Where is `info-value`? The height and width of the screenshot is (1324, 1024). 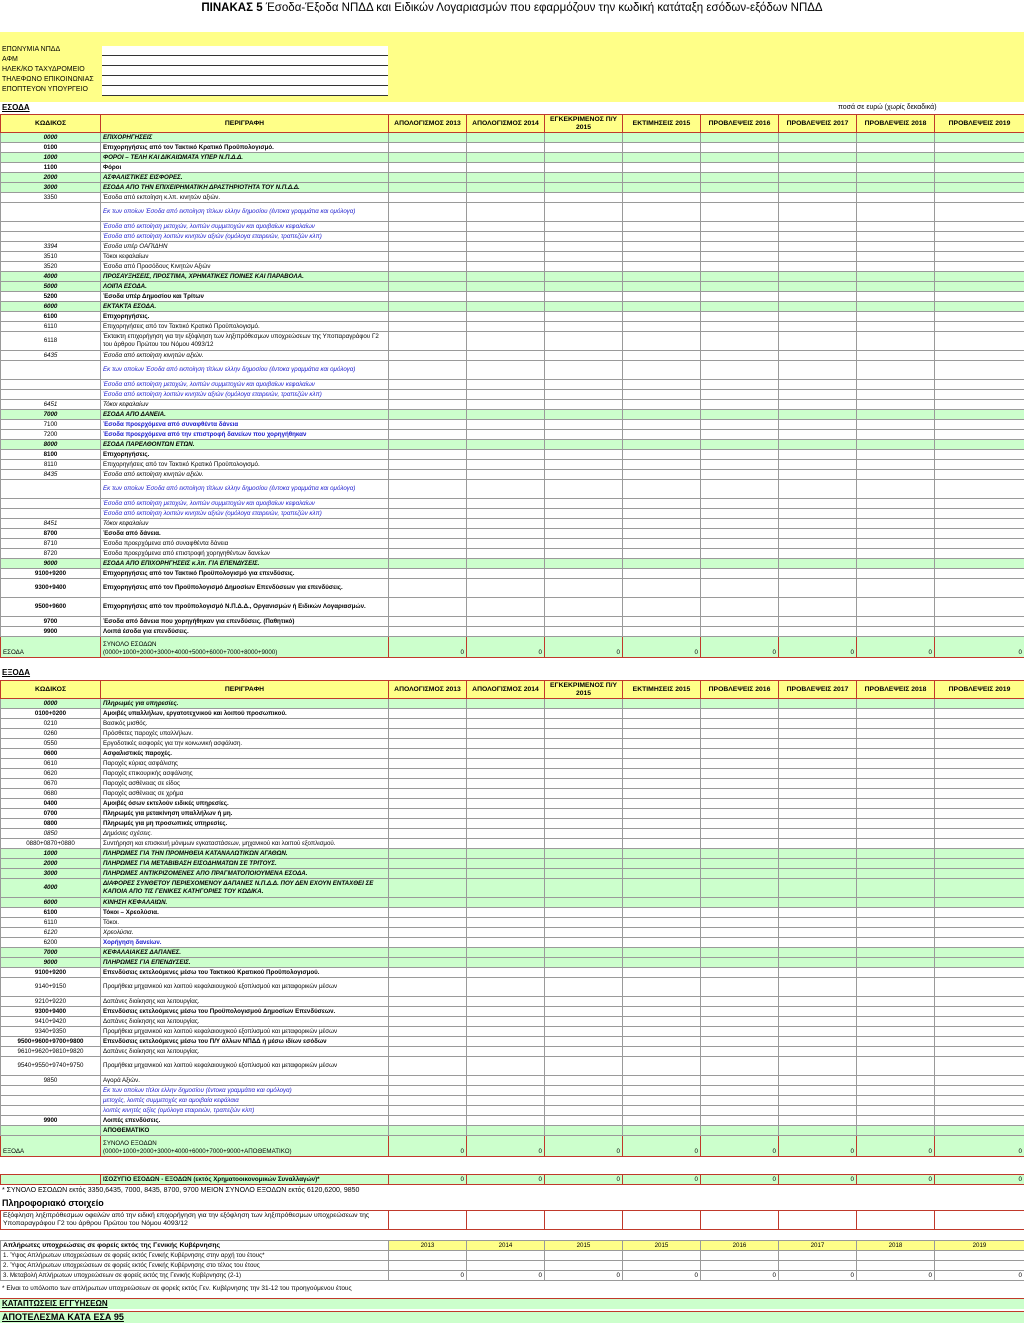 info-value is located at coordinates (817, 1220).